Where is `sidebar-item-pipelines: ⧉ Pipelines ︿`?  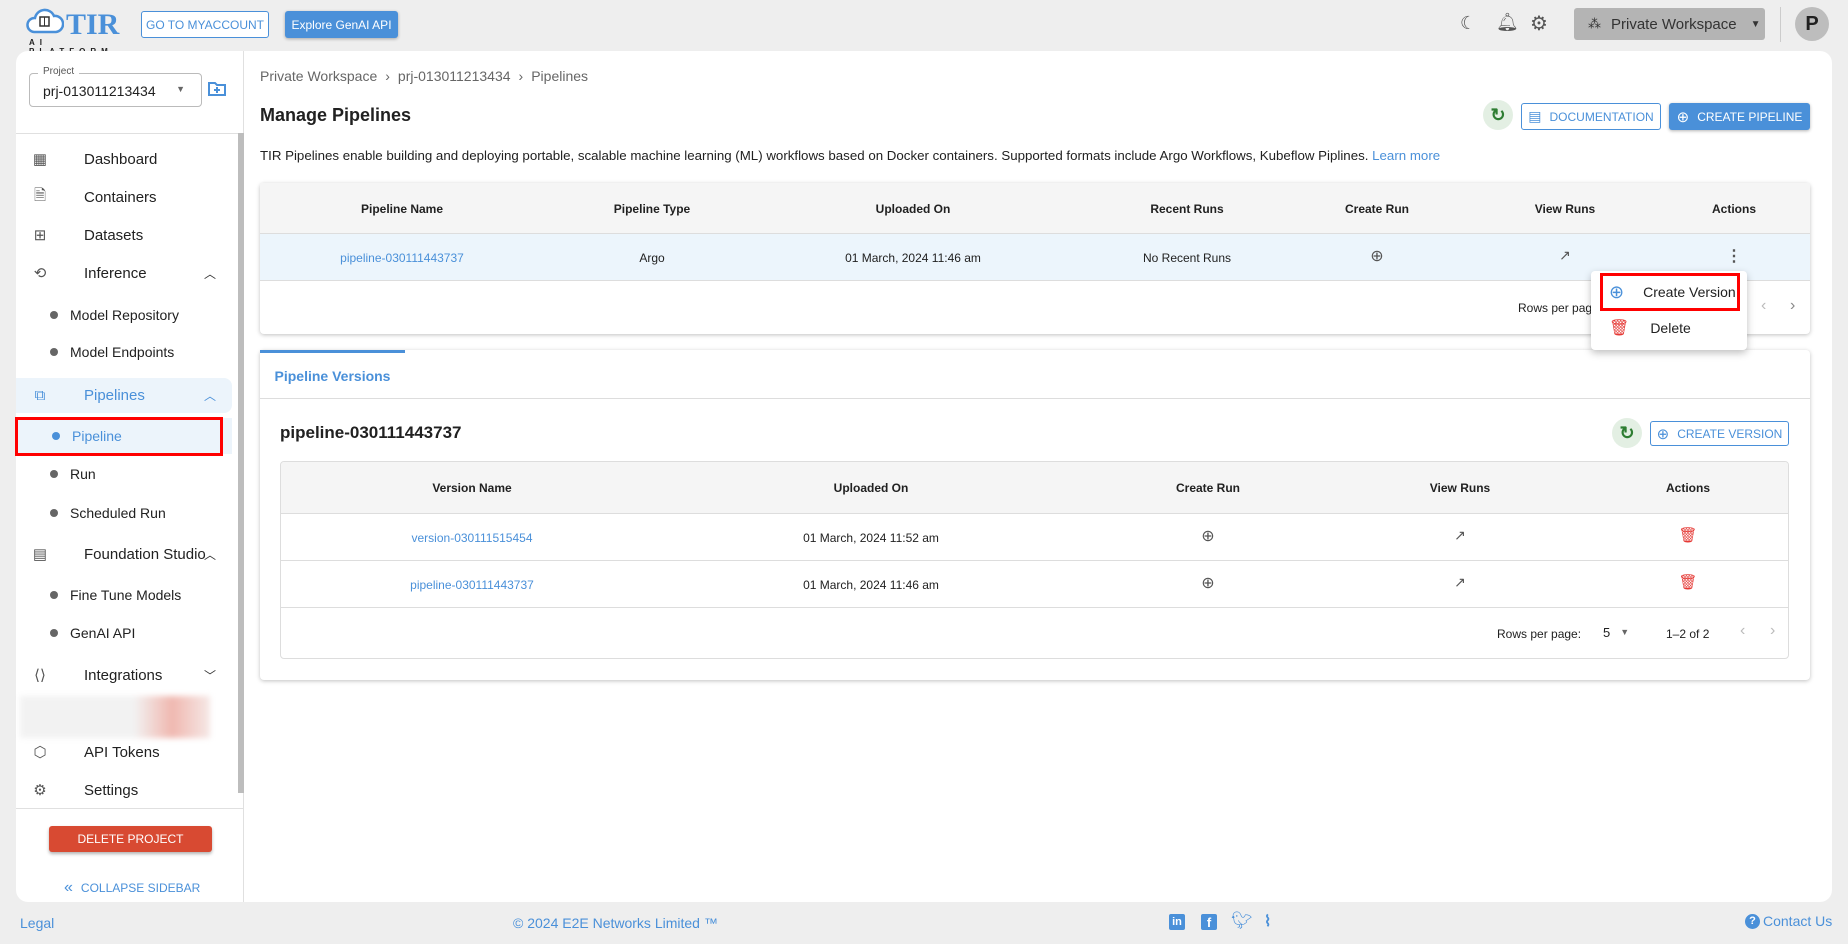 sidebar-item-pipelines: ⧉ Pipelines ︿ is located at coordinates (124, 395).